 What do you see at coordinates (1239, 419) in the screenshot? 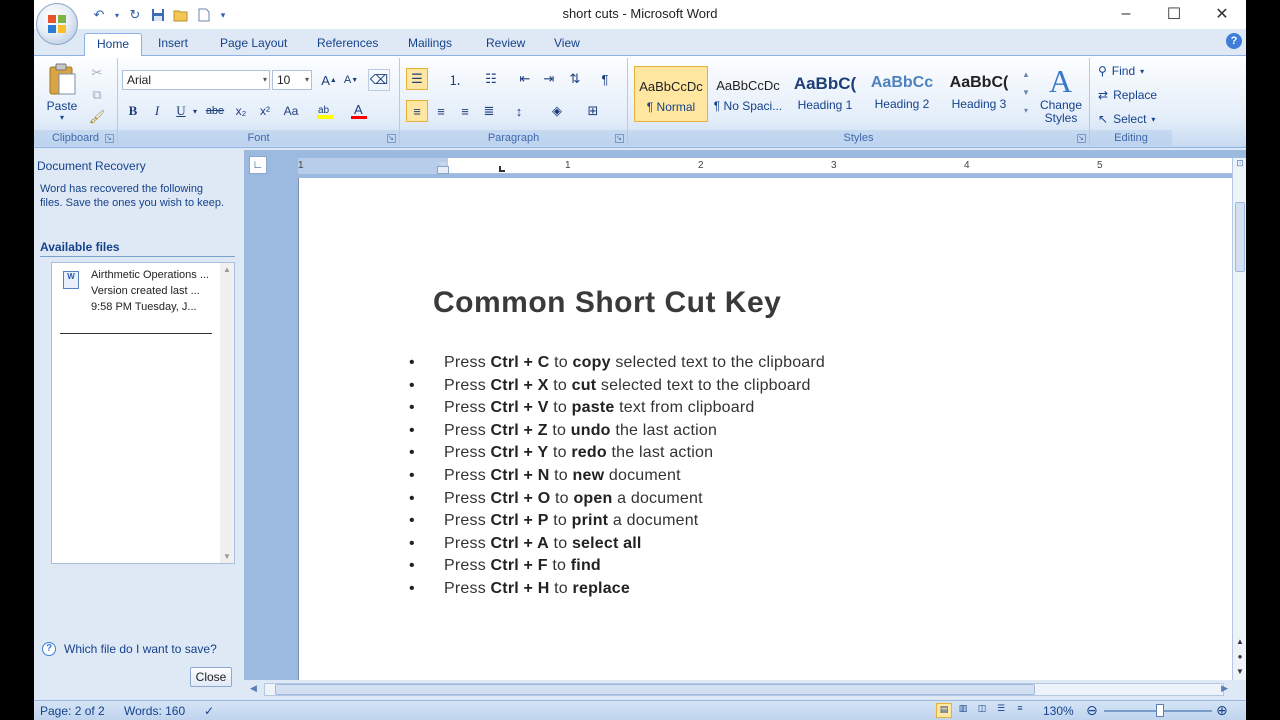
I see `vertical-scrollbar: ⊡ ▲ ● ▼` at bounding box center [1239, 419].